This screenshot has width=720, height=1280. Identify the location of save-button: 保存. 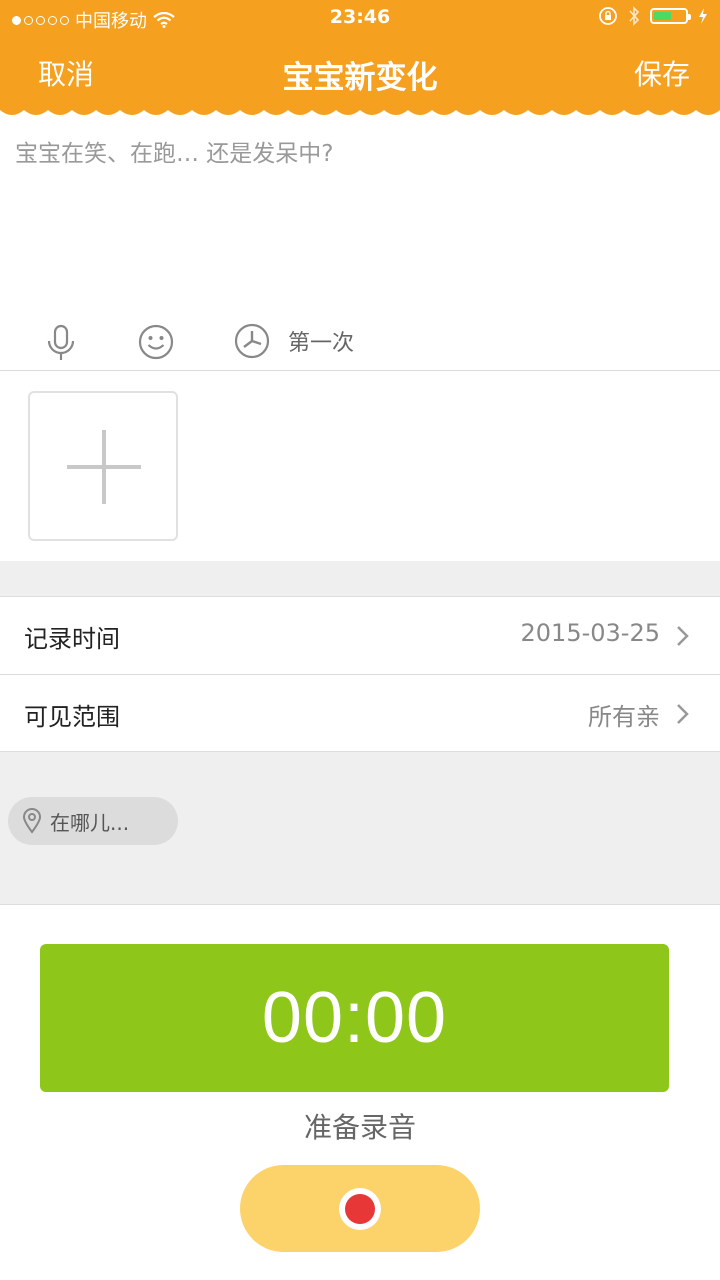
(662, 73).